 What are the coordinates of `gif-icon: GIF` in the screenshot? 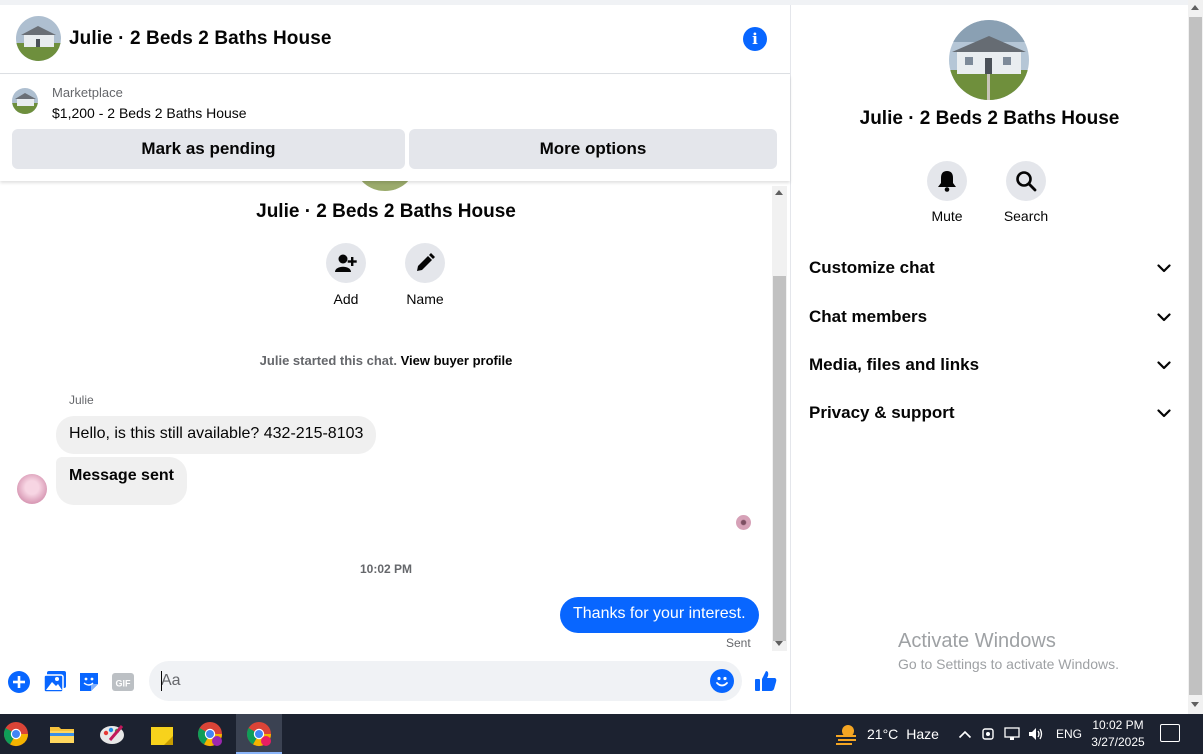 It's located at (123, 682).